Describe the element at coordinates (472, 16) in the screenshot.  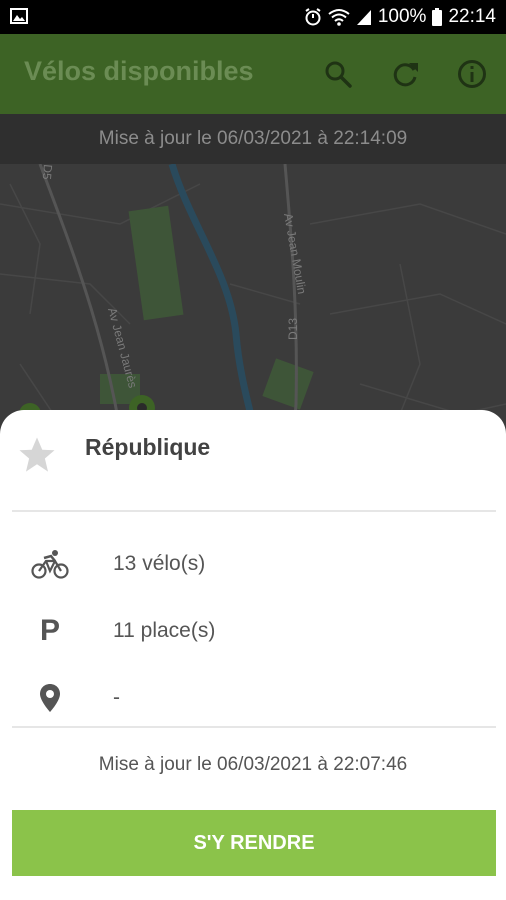
I see `clock: 22:14` at that location.